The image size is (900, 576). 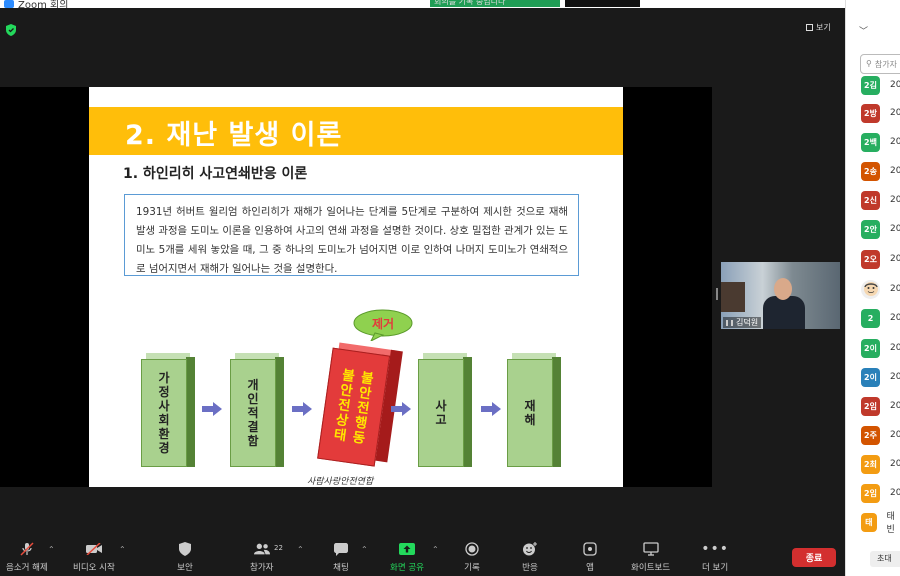 What do you see at coordinates (814, 557) in the screenshot?
I see `end-meeting-button: 종료` at bounding box center [814, 557].